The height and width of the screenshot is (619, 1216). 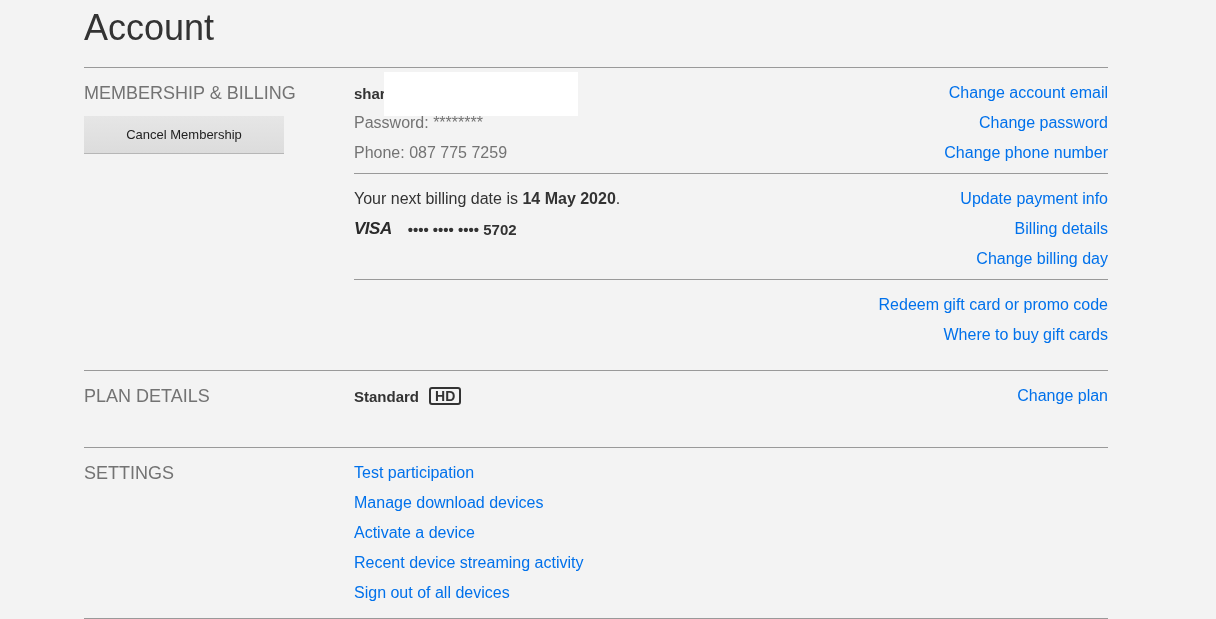 I want to click on card-number-text: •••• •••• •••• 5702, so click(x=462, y=229).